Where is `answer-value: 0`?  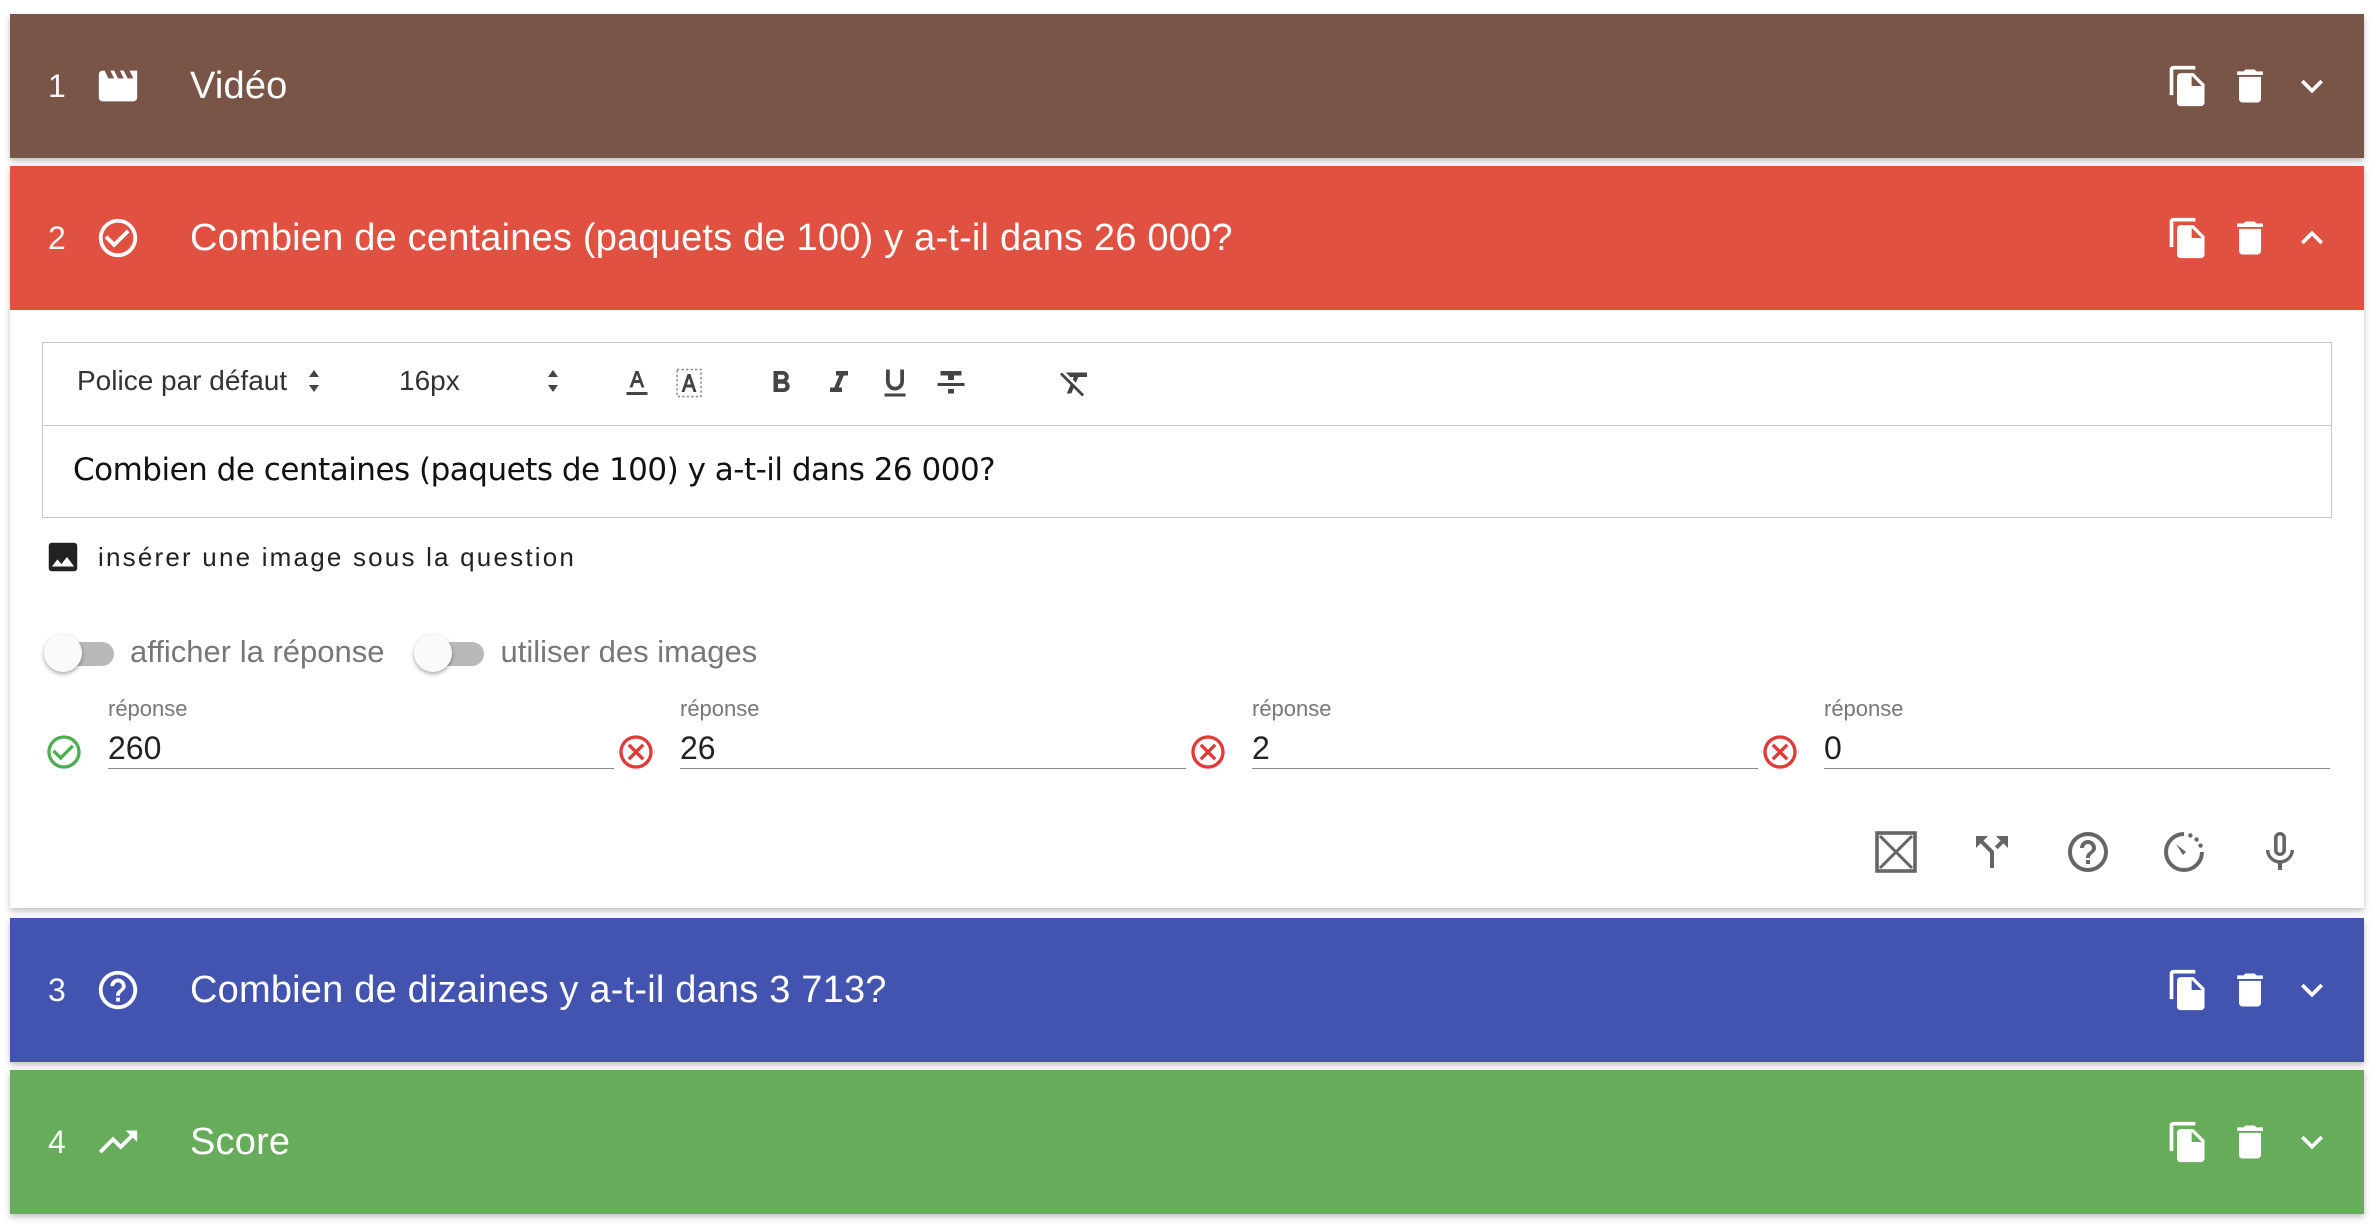 answer-value: 0 is located at coordinates (2077, 748).